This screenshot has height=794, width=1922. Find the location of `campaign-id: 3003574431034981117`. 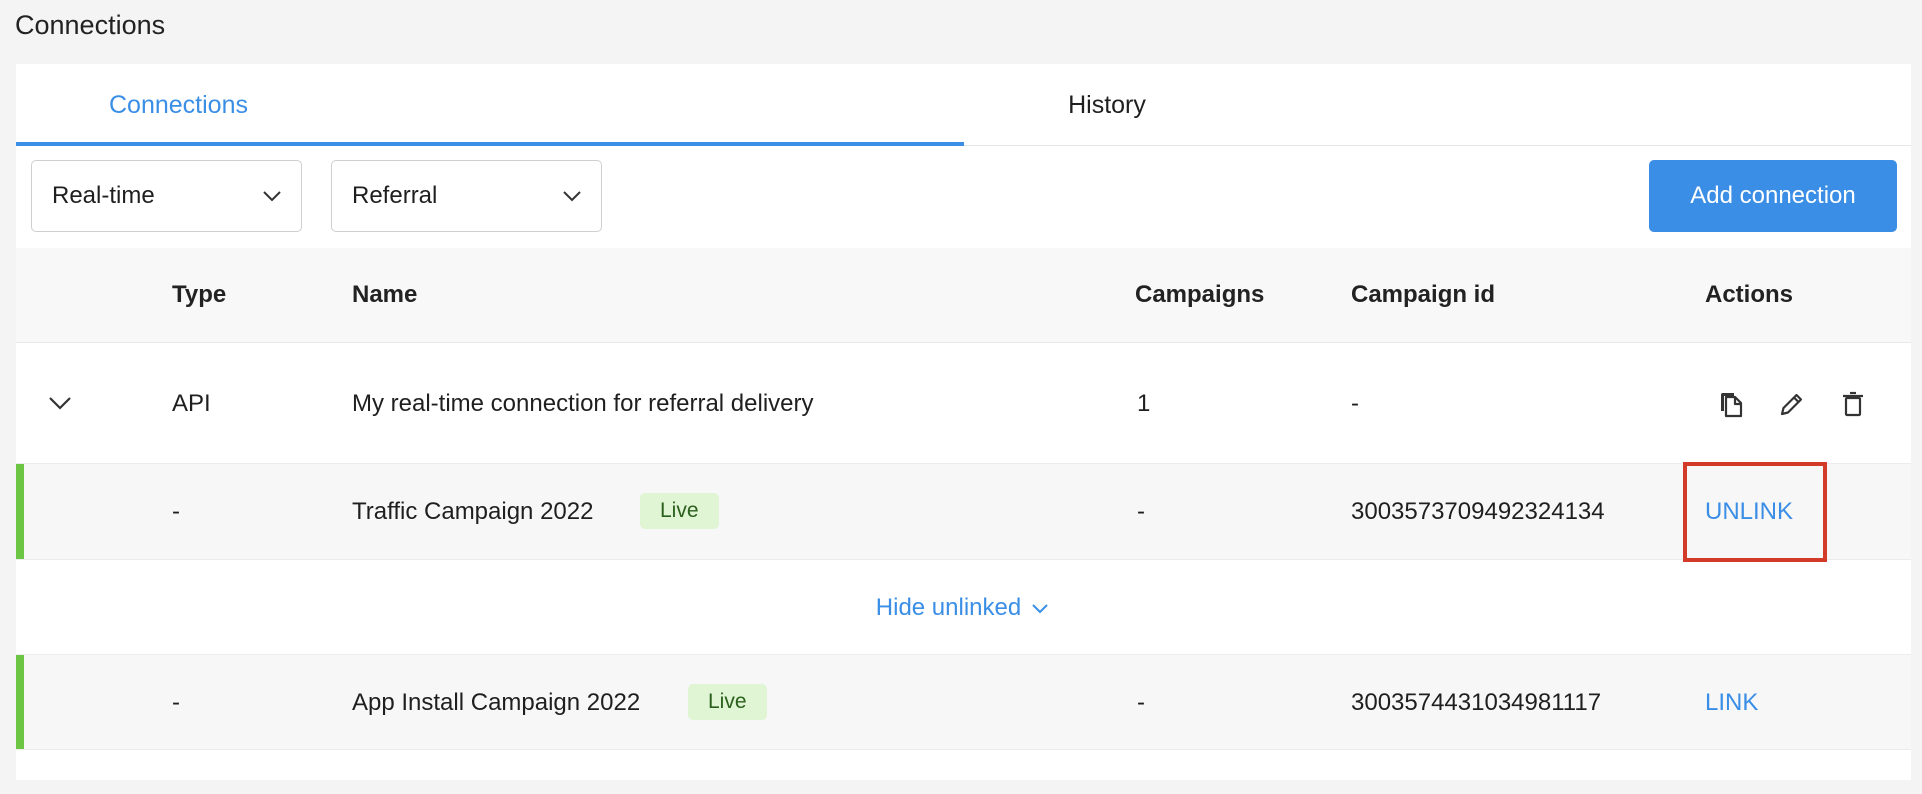

campaign-id: 3003574431034981117 is located at coordinates (1476, 702).